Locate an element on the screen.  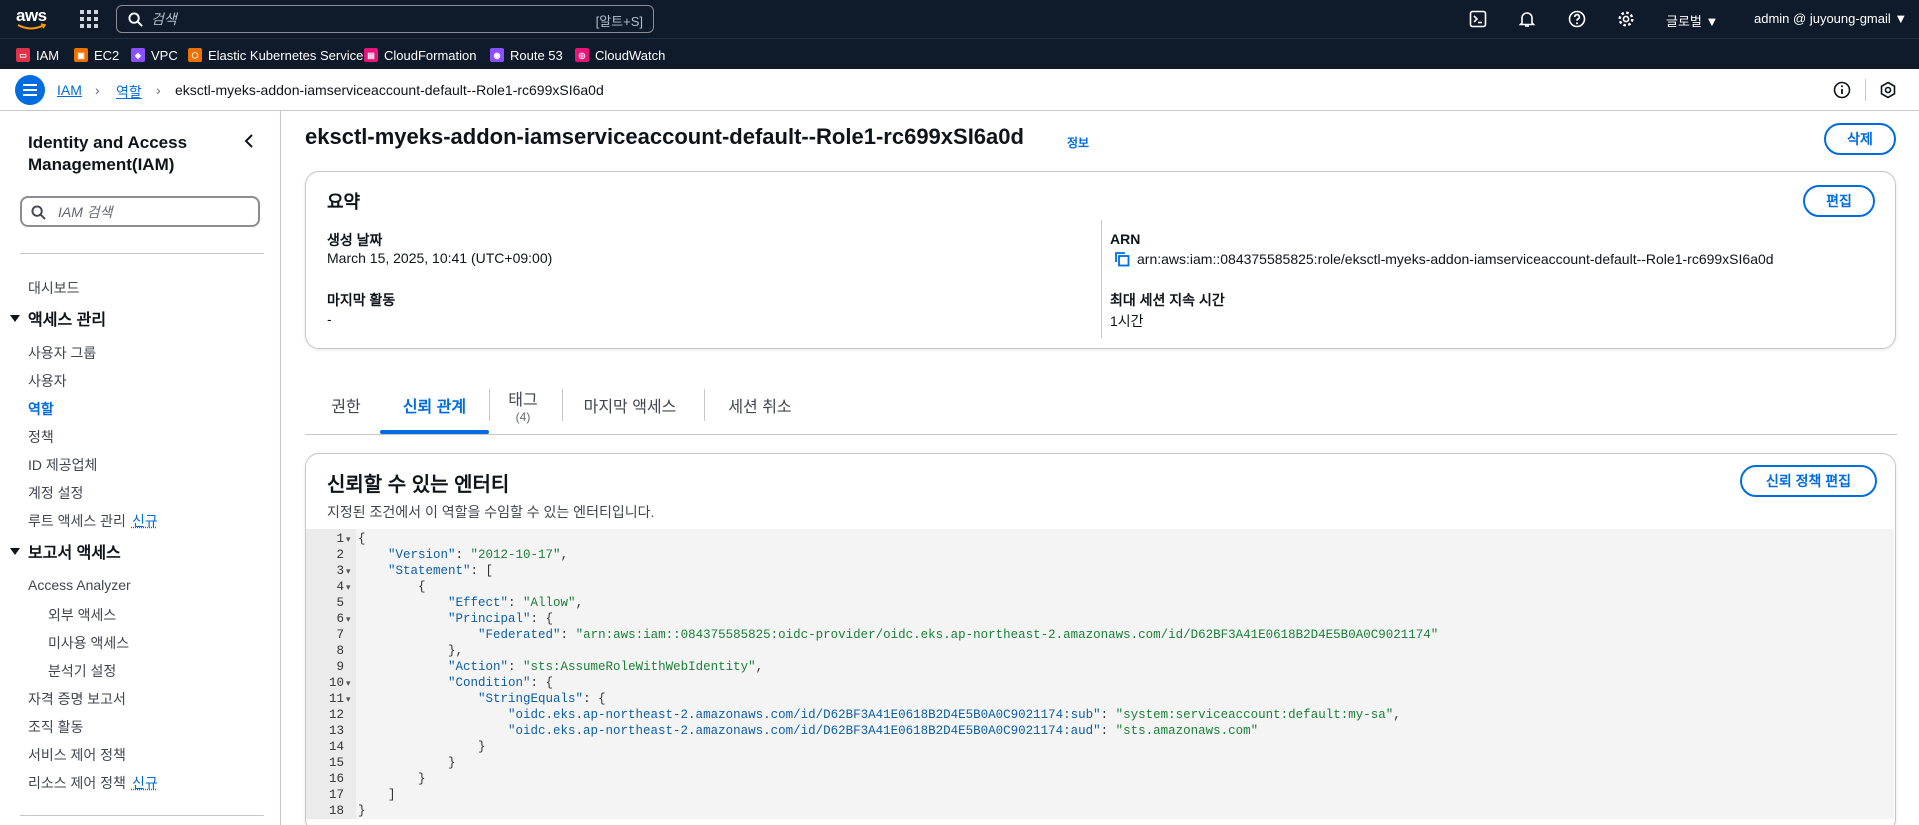
sidebar-item-roles: 역할 is located at coordinates (41, 409).